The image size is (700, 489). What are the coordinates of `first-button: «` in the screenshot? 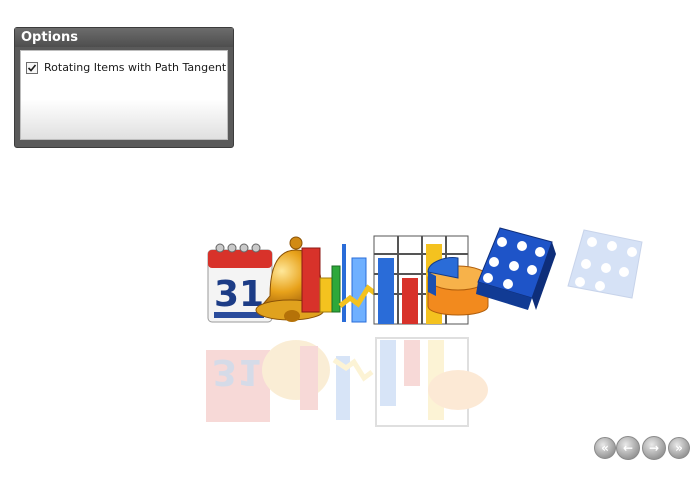 It's located at (605, 448).